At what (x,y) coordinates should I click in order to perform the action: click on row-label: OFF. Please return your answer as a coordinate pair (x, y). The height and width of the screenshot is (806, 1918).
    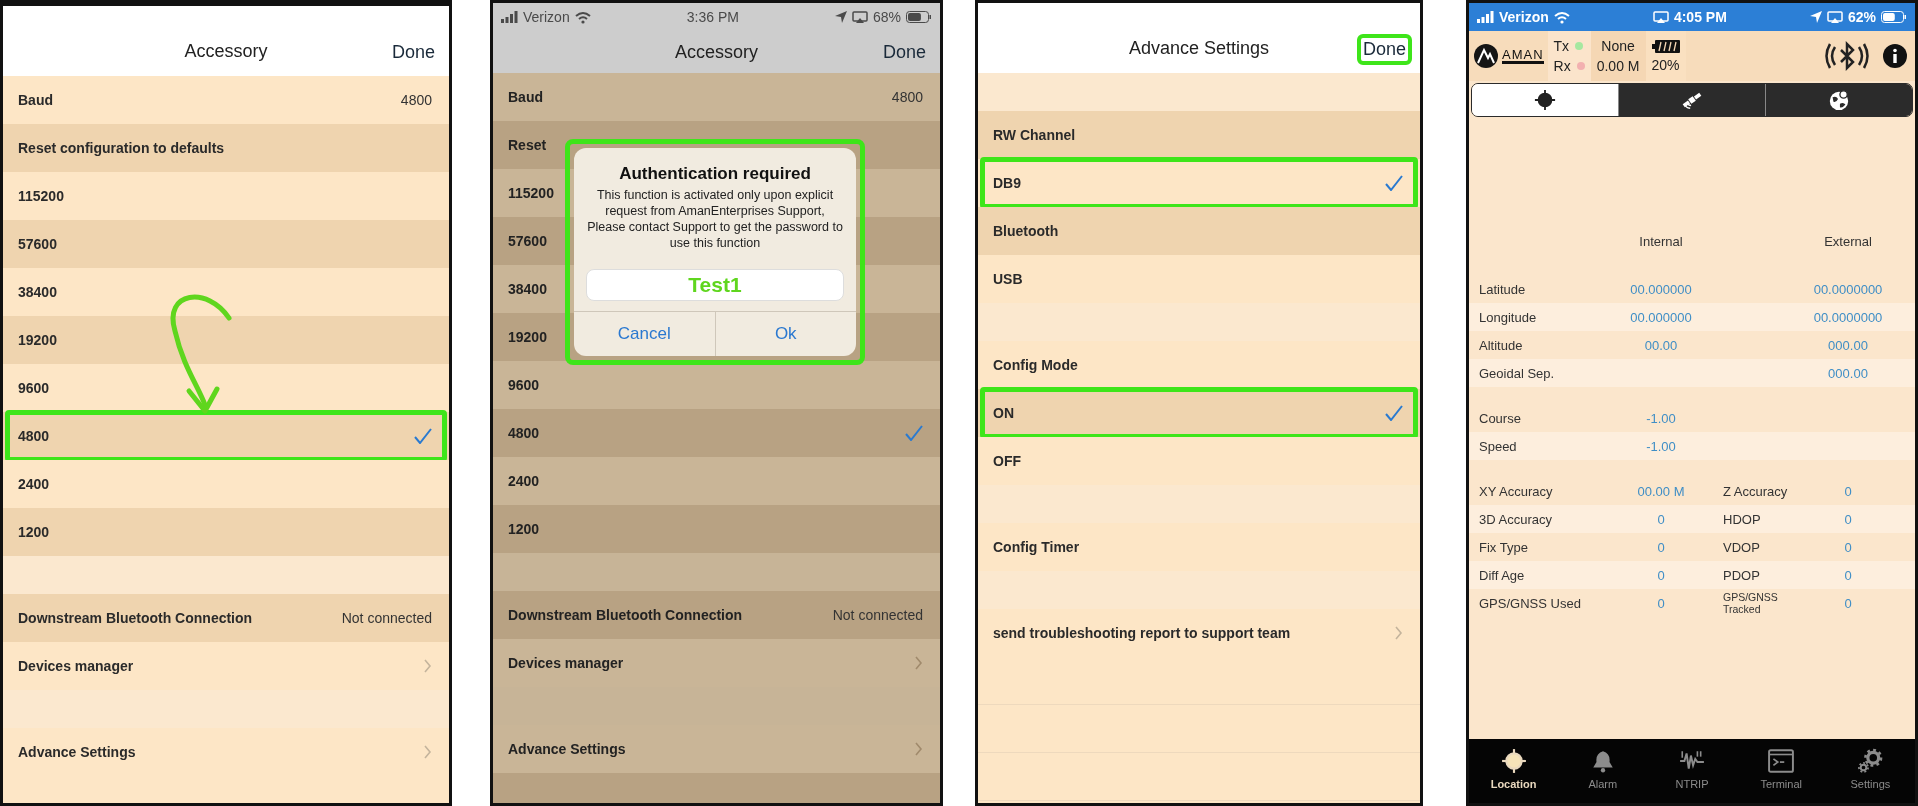
    Looking at the image, I should click on (1007, 461).